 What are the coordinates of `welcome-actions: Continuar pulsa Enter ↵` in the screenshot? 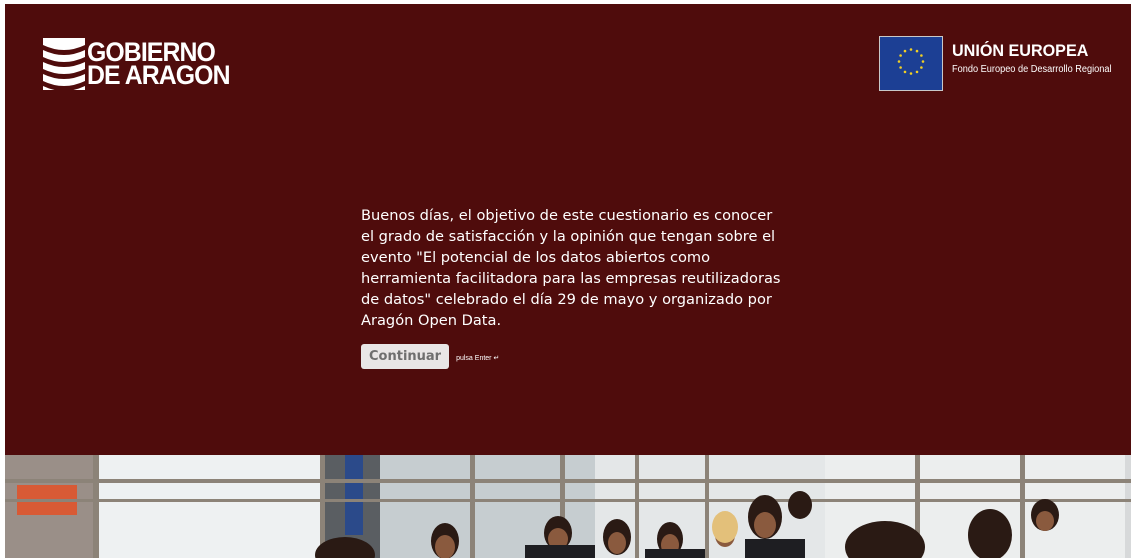 It's located at (430, 356).